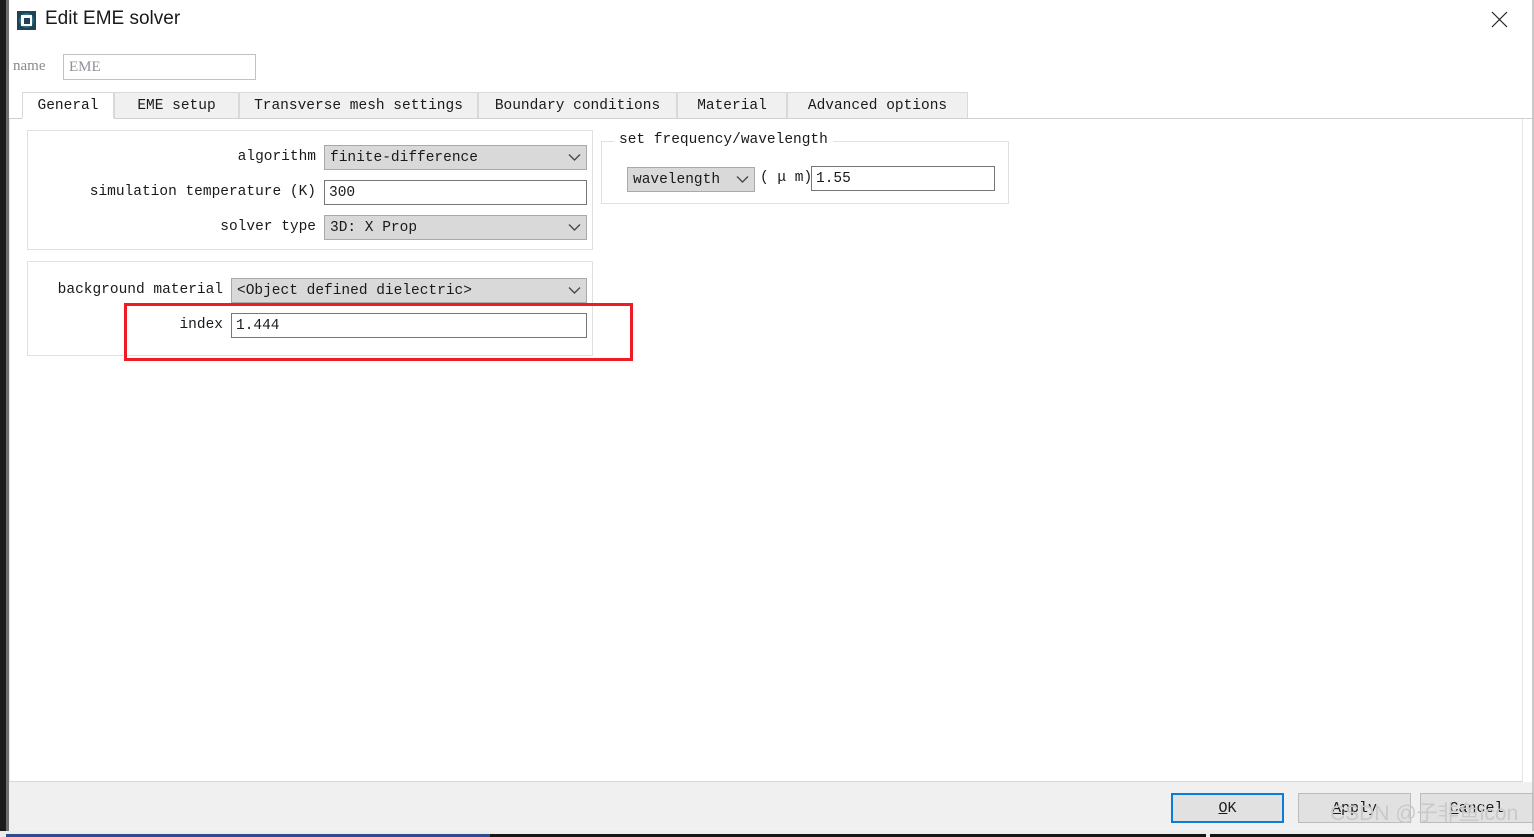  What do you see at coordinates (677, 179) in the screenshot?
I see `frequency-mode-value: wavelength` at bounding box center [677, 179].